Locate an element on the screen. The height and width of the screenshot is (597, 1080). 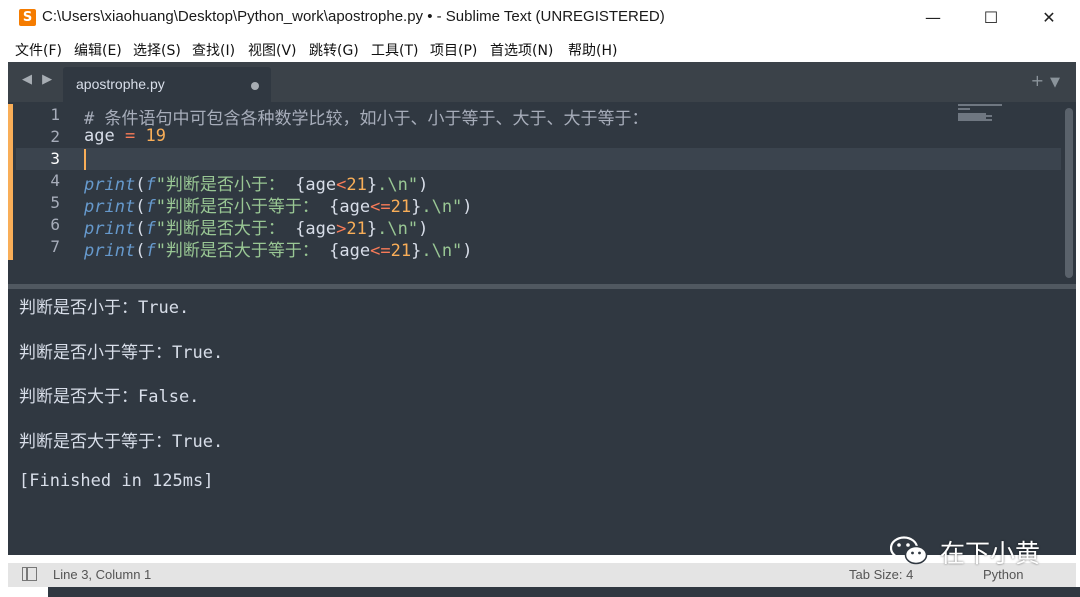
code-token: age is located at coordinates (104, 136).